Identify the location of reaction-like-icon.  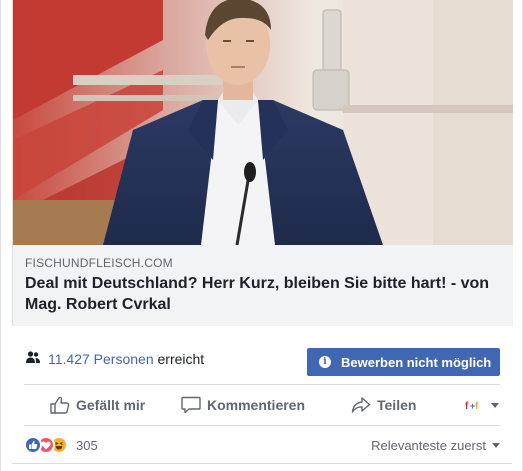
(33, 445).